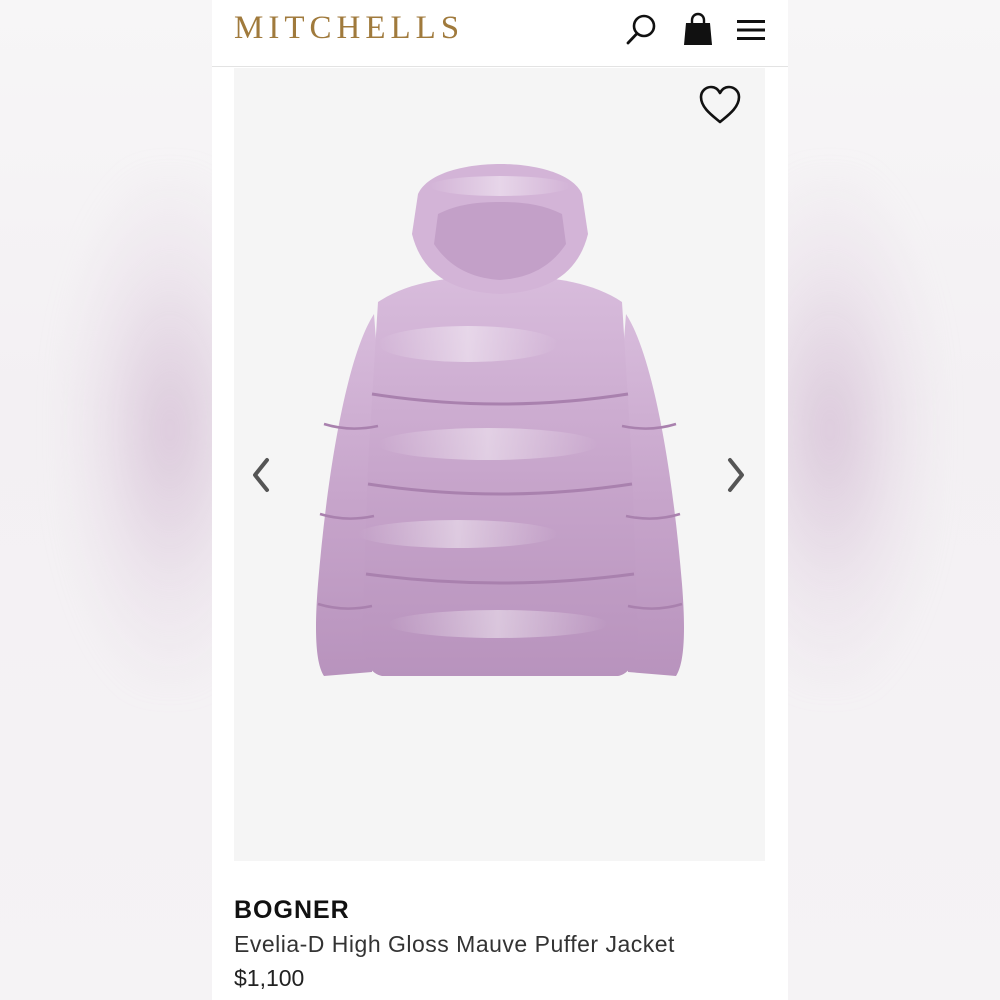 The image size is (1000, 1000). I want to click on search-button, so click(642, 30).